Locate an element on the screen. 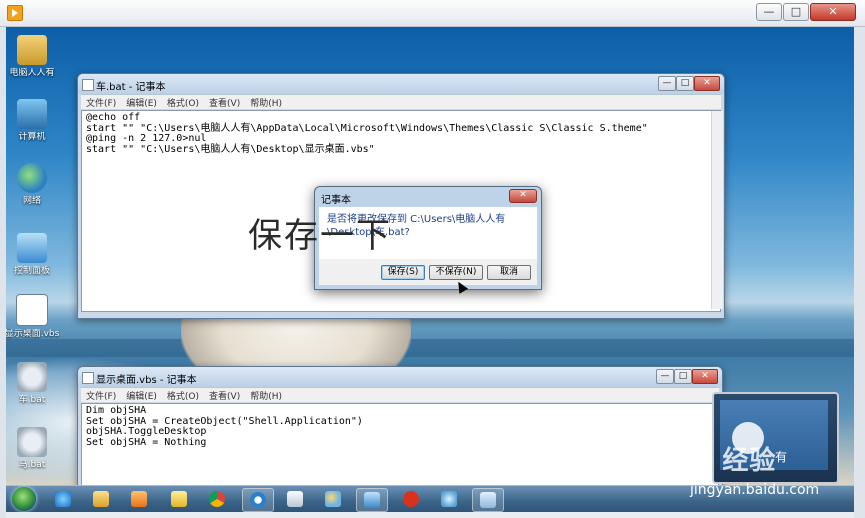  game-icon is located at coordinates (449, 499).